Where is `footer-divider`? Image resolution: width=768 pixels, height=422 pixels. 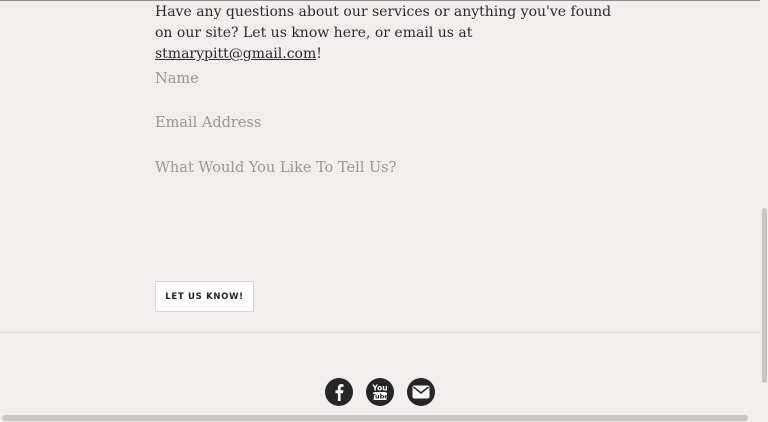
footer-divider is located at coordinates (380, 332).